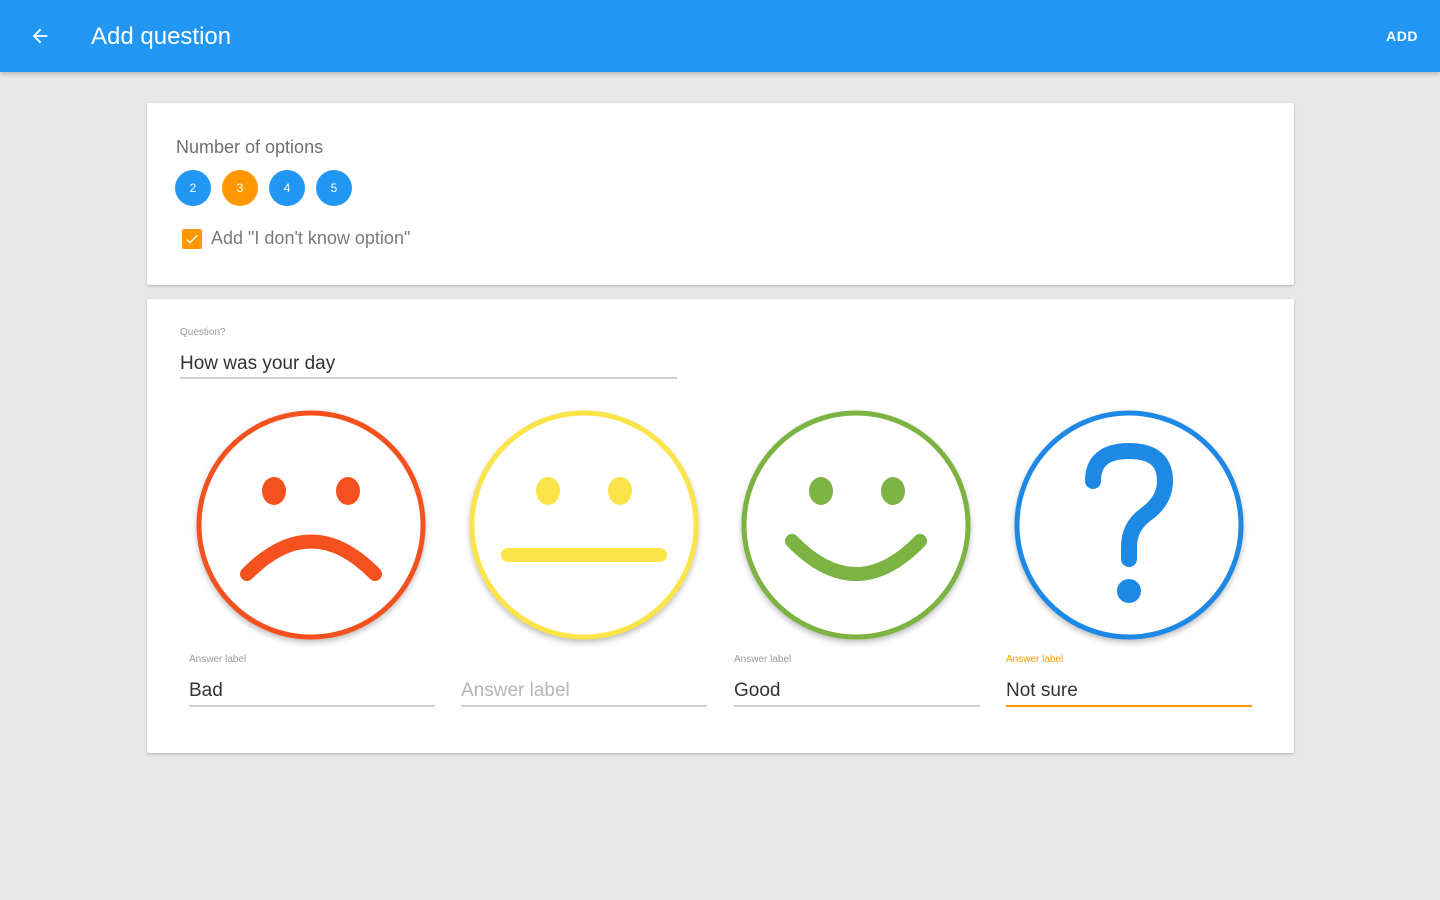 The height and width of the screenshot is (900, 1440). What do you see at coordinates (287, 188) in the screenshot?
I see `option-count-4: 4` at bounding box center [287, 188].